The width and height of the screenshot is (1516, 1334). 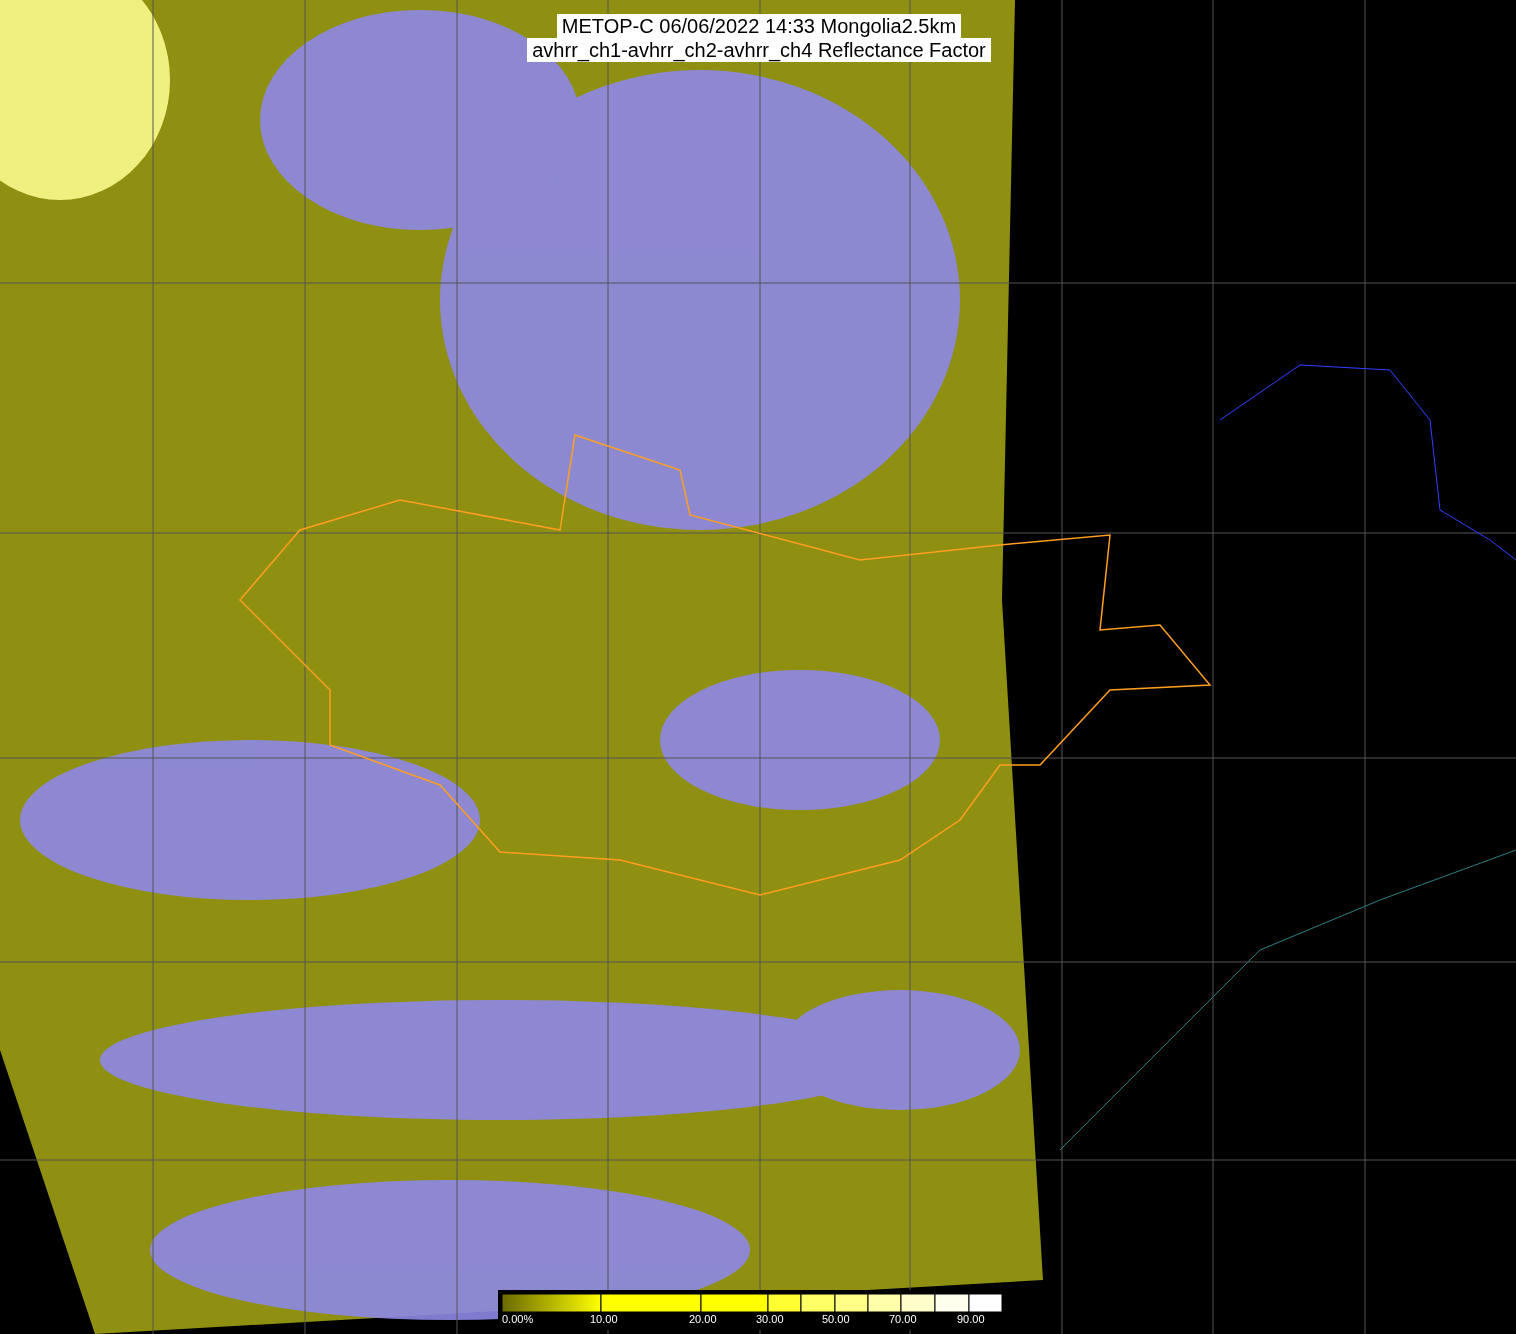 What do you see at coordinates (770, 1319) in the screenshot?
I see `scale-label: 30.00` at bounding box center [770, 1319].